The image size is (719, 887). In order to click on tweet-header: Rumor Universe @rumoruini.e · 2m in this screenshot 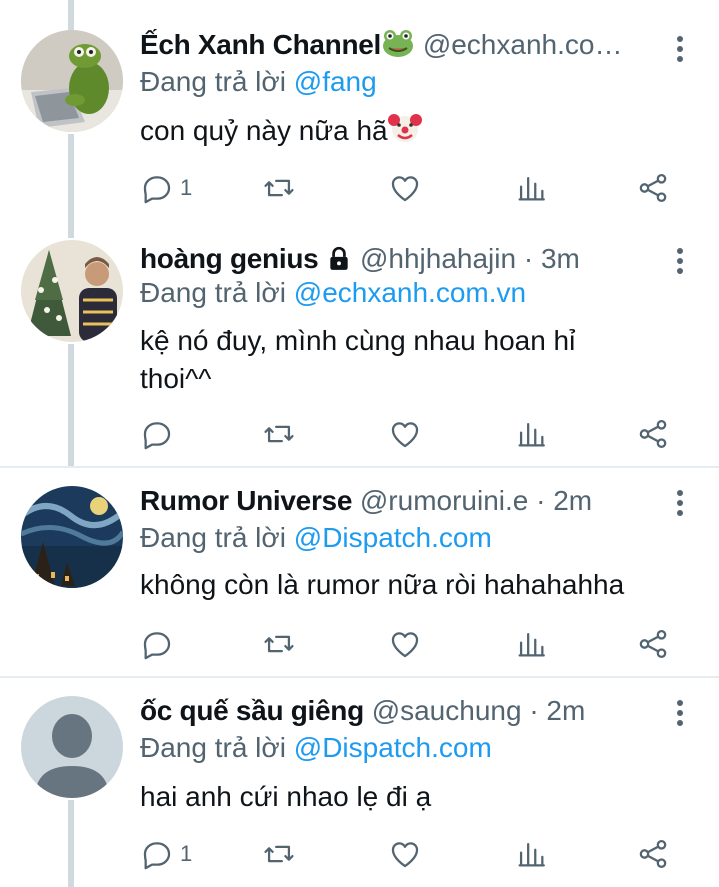, I will do `click(399, 501)`.